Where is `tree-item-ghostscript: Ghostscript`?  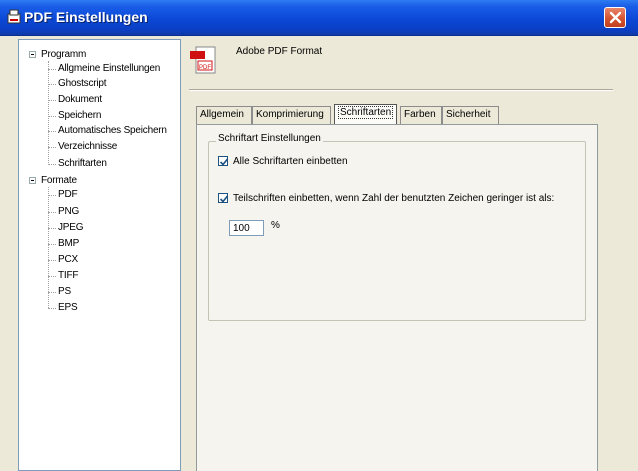 tree-item-ghostscript: Ghostscript is located at coordinates (82, 84).